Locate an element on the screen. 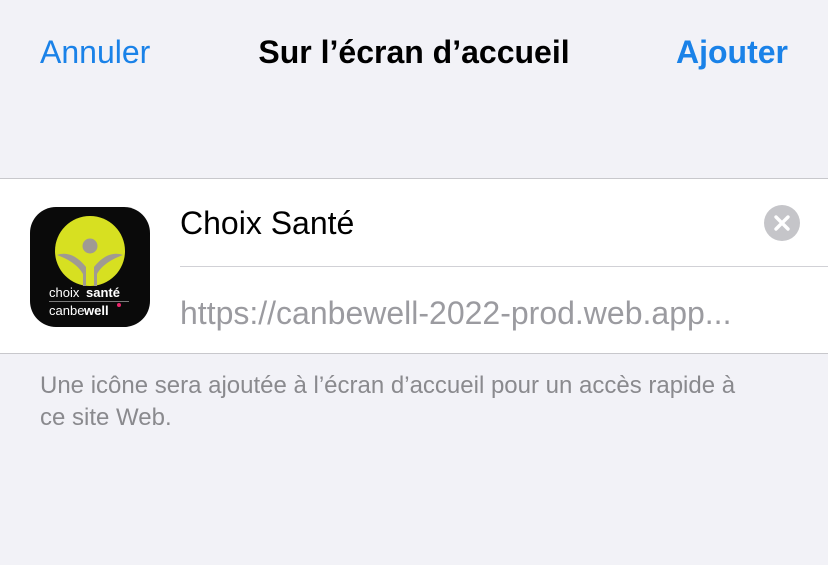 The height and width of the screenshot is (565, 828). svg-text: santé is located at coordinates (103, 292).